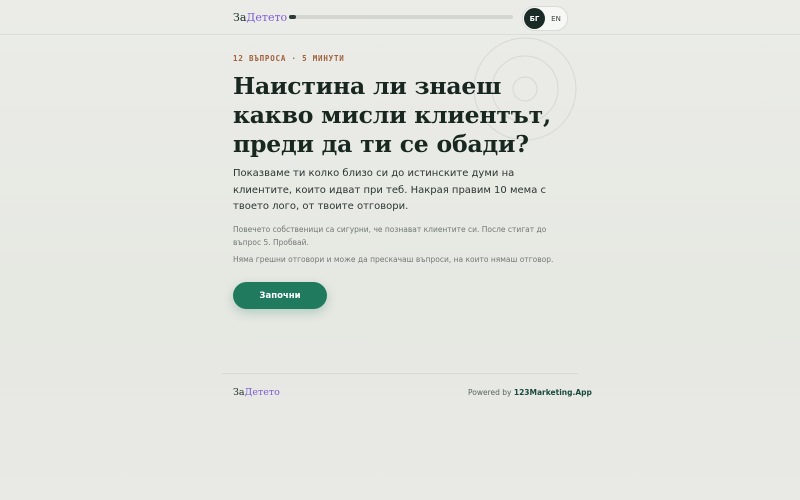  I want to click on start-button: Започни, so click(280, 295).